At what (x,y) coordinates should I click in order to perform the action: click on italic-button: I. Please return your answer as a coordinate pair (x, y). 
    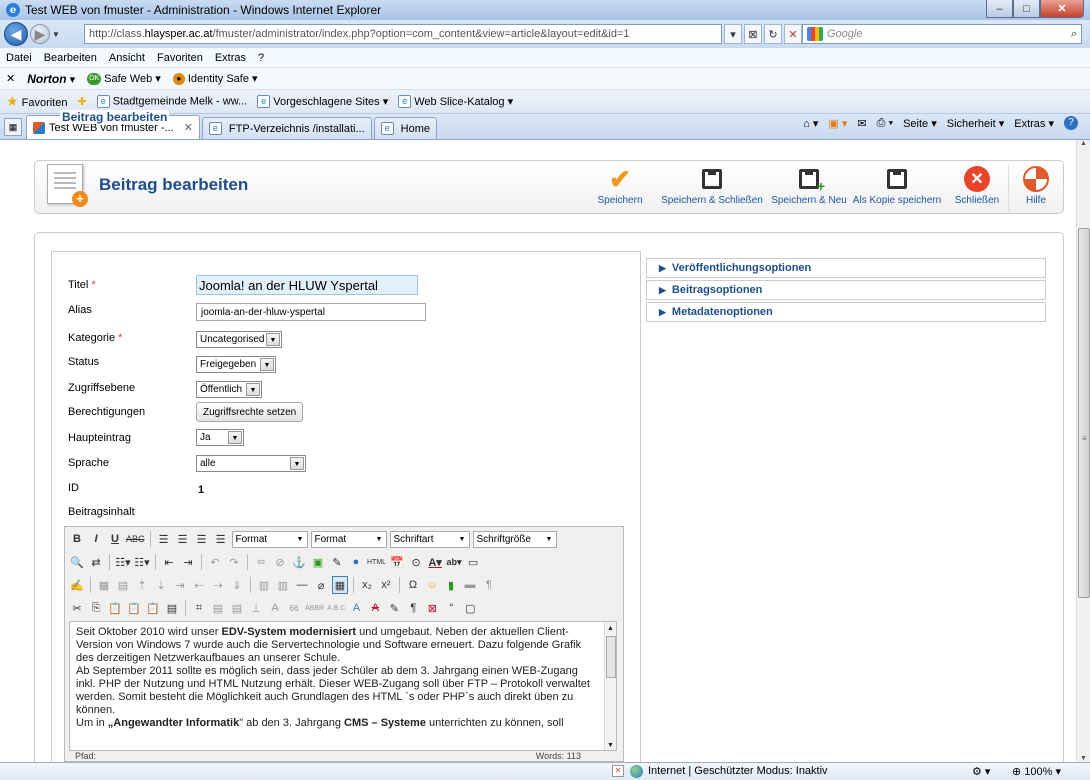
    Looking at the image, I should click on (96, 539).